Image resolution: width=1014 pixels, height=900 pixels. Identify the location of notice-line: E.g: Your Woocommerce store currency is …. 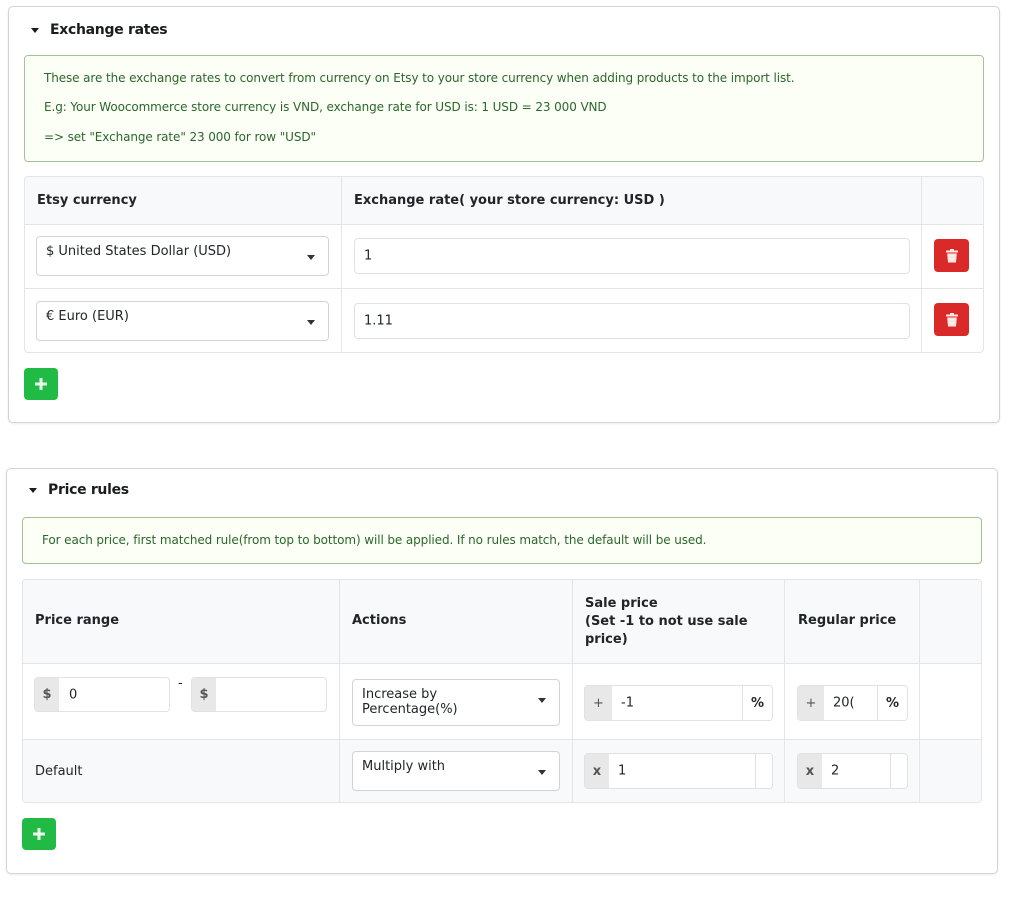
(325, 107).